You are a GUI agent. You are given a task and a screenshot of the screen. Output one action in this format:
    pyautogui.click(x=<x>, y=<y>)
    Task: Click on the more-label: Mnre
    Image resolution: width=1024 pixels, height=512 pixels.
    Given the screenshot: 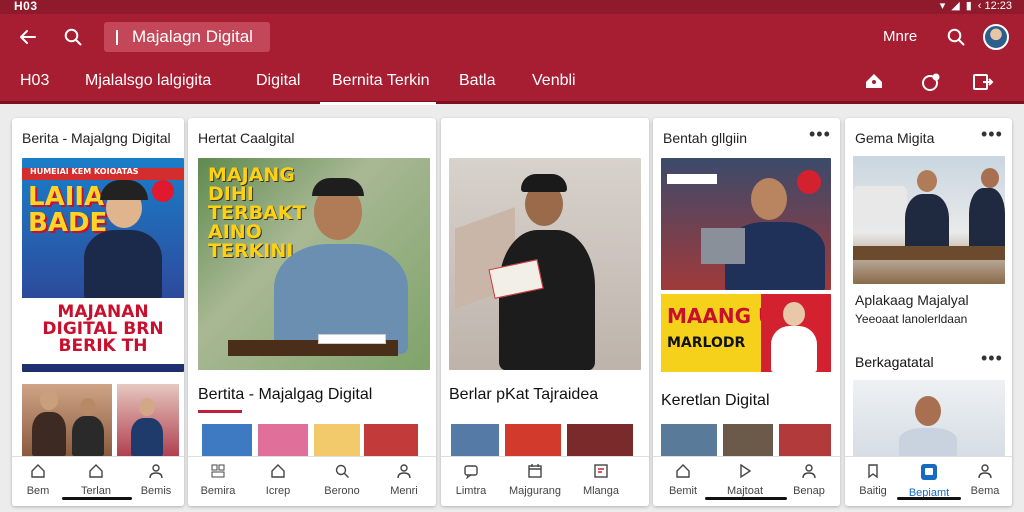 What is the action you would take?
    pyautogui.click(x=900, y=36)
    